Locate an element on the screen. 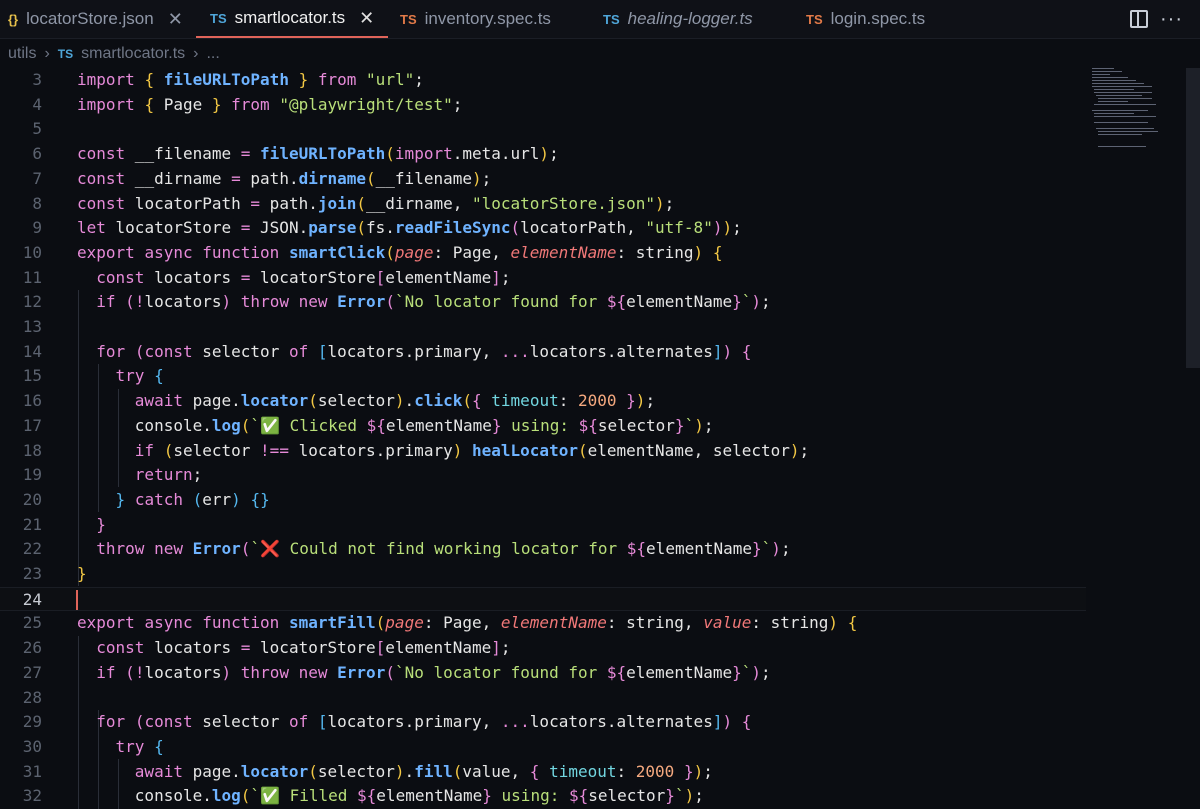  code-line: 5 is located at coordinates (543, 129).